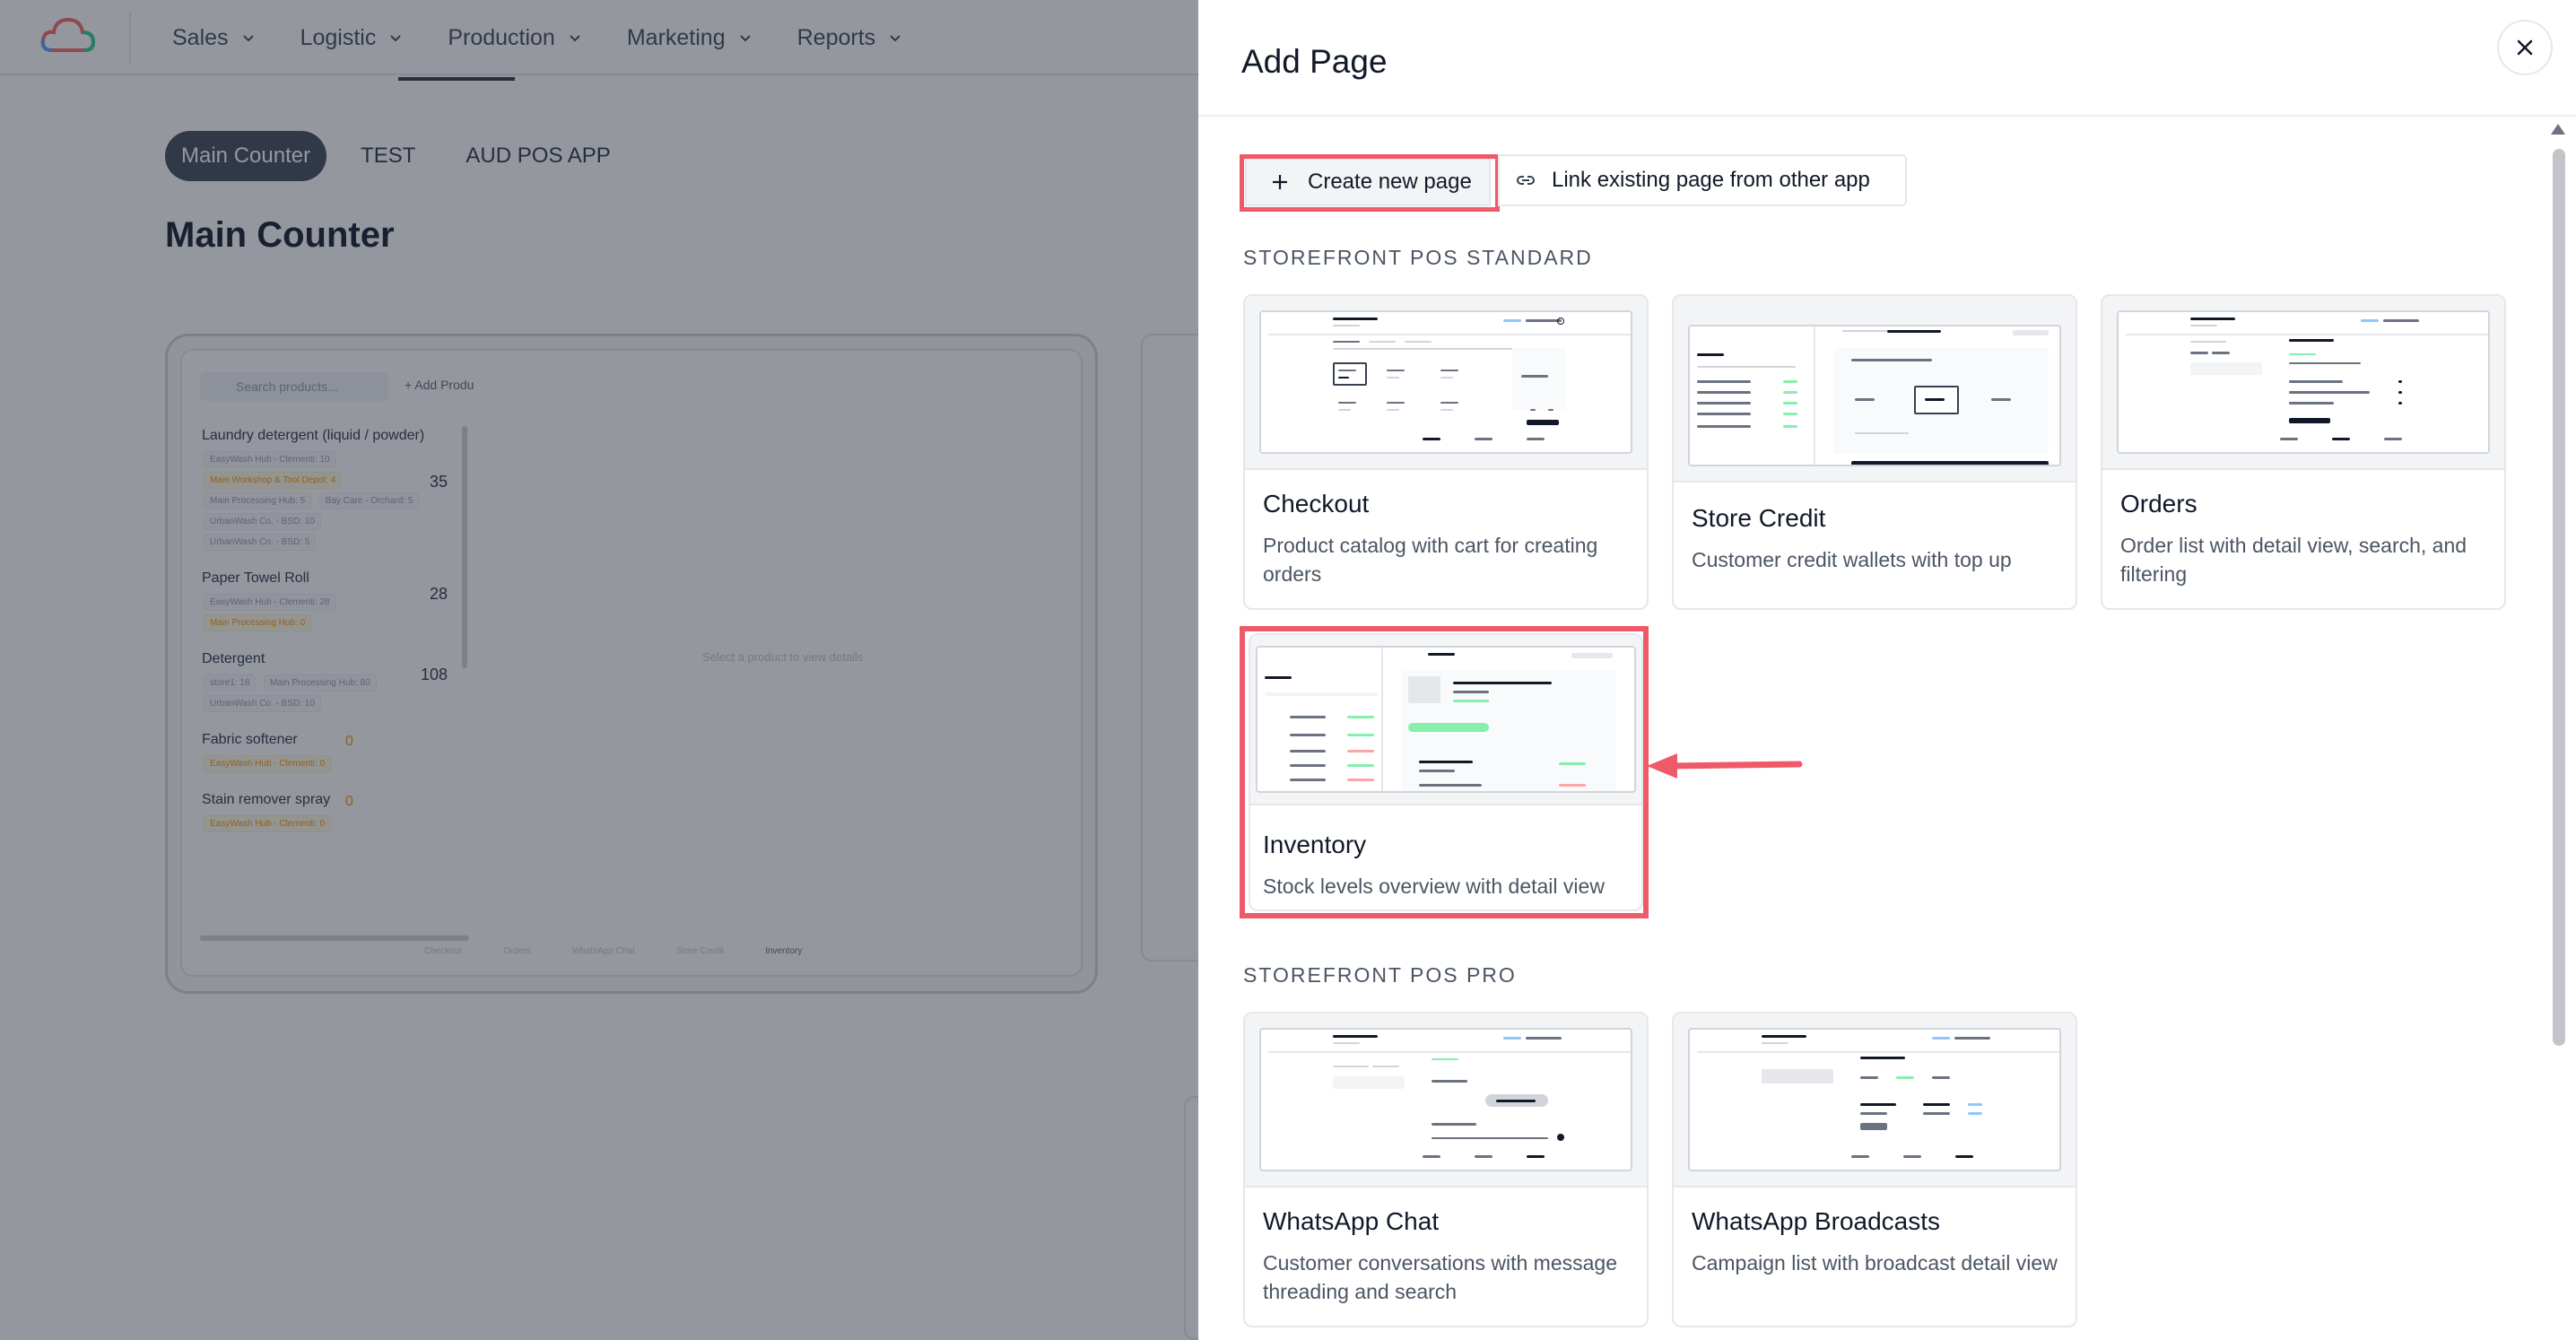  I want to click on checkout-thumbnail, so click(1446, 383).